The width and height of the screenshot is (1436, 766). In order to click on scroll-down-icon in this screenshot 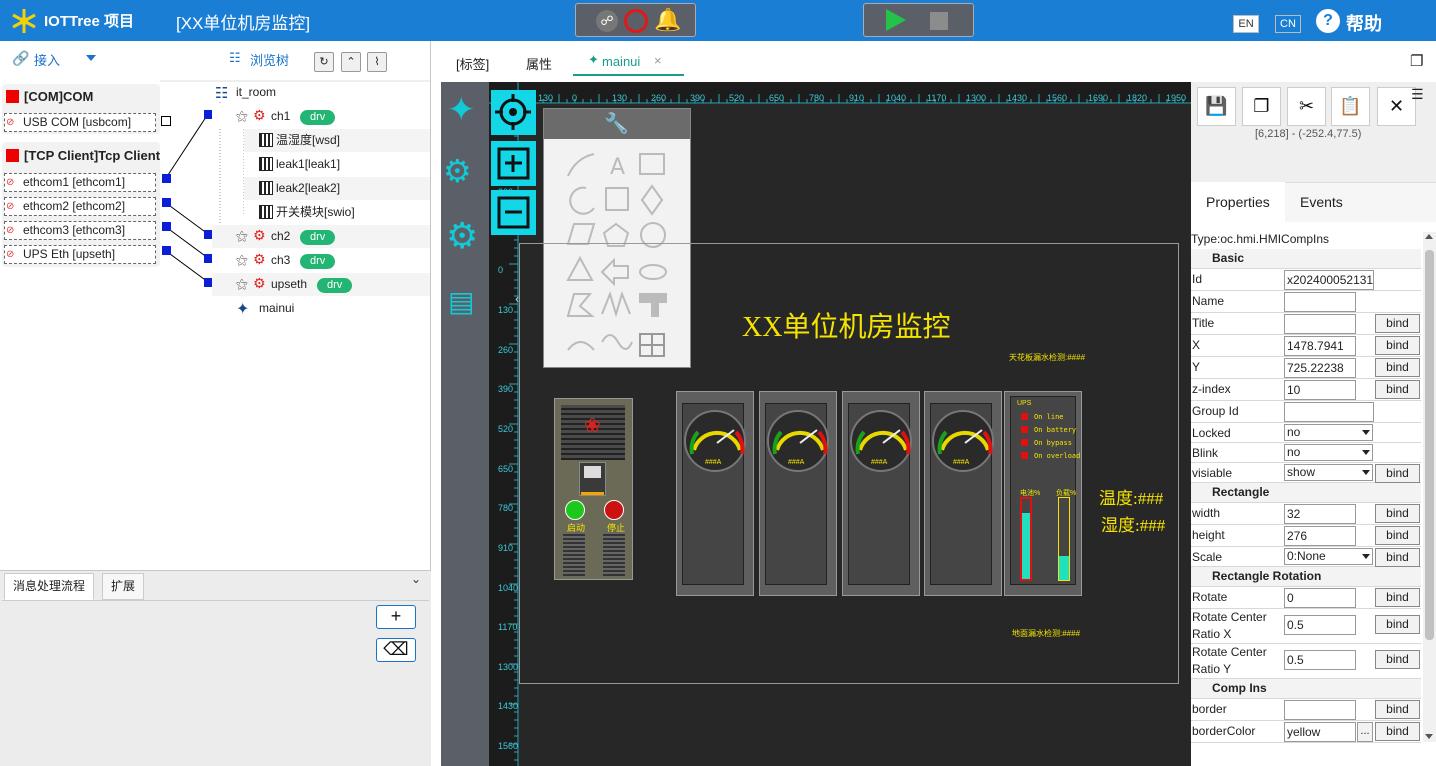, I will do `click(1429, 736)`.